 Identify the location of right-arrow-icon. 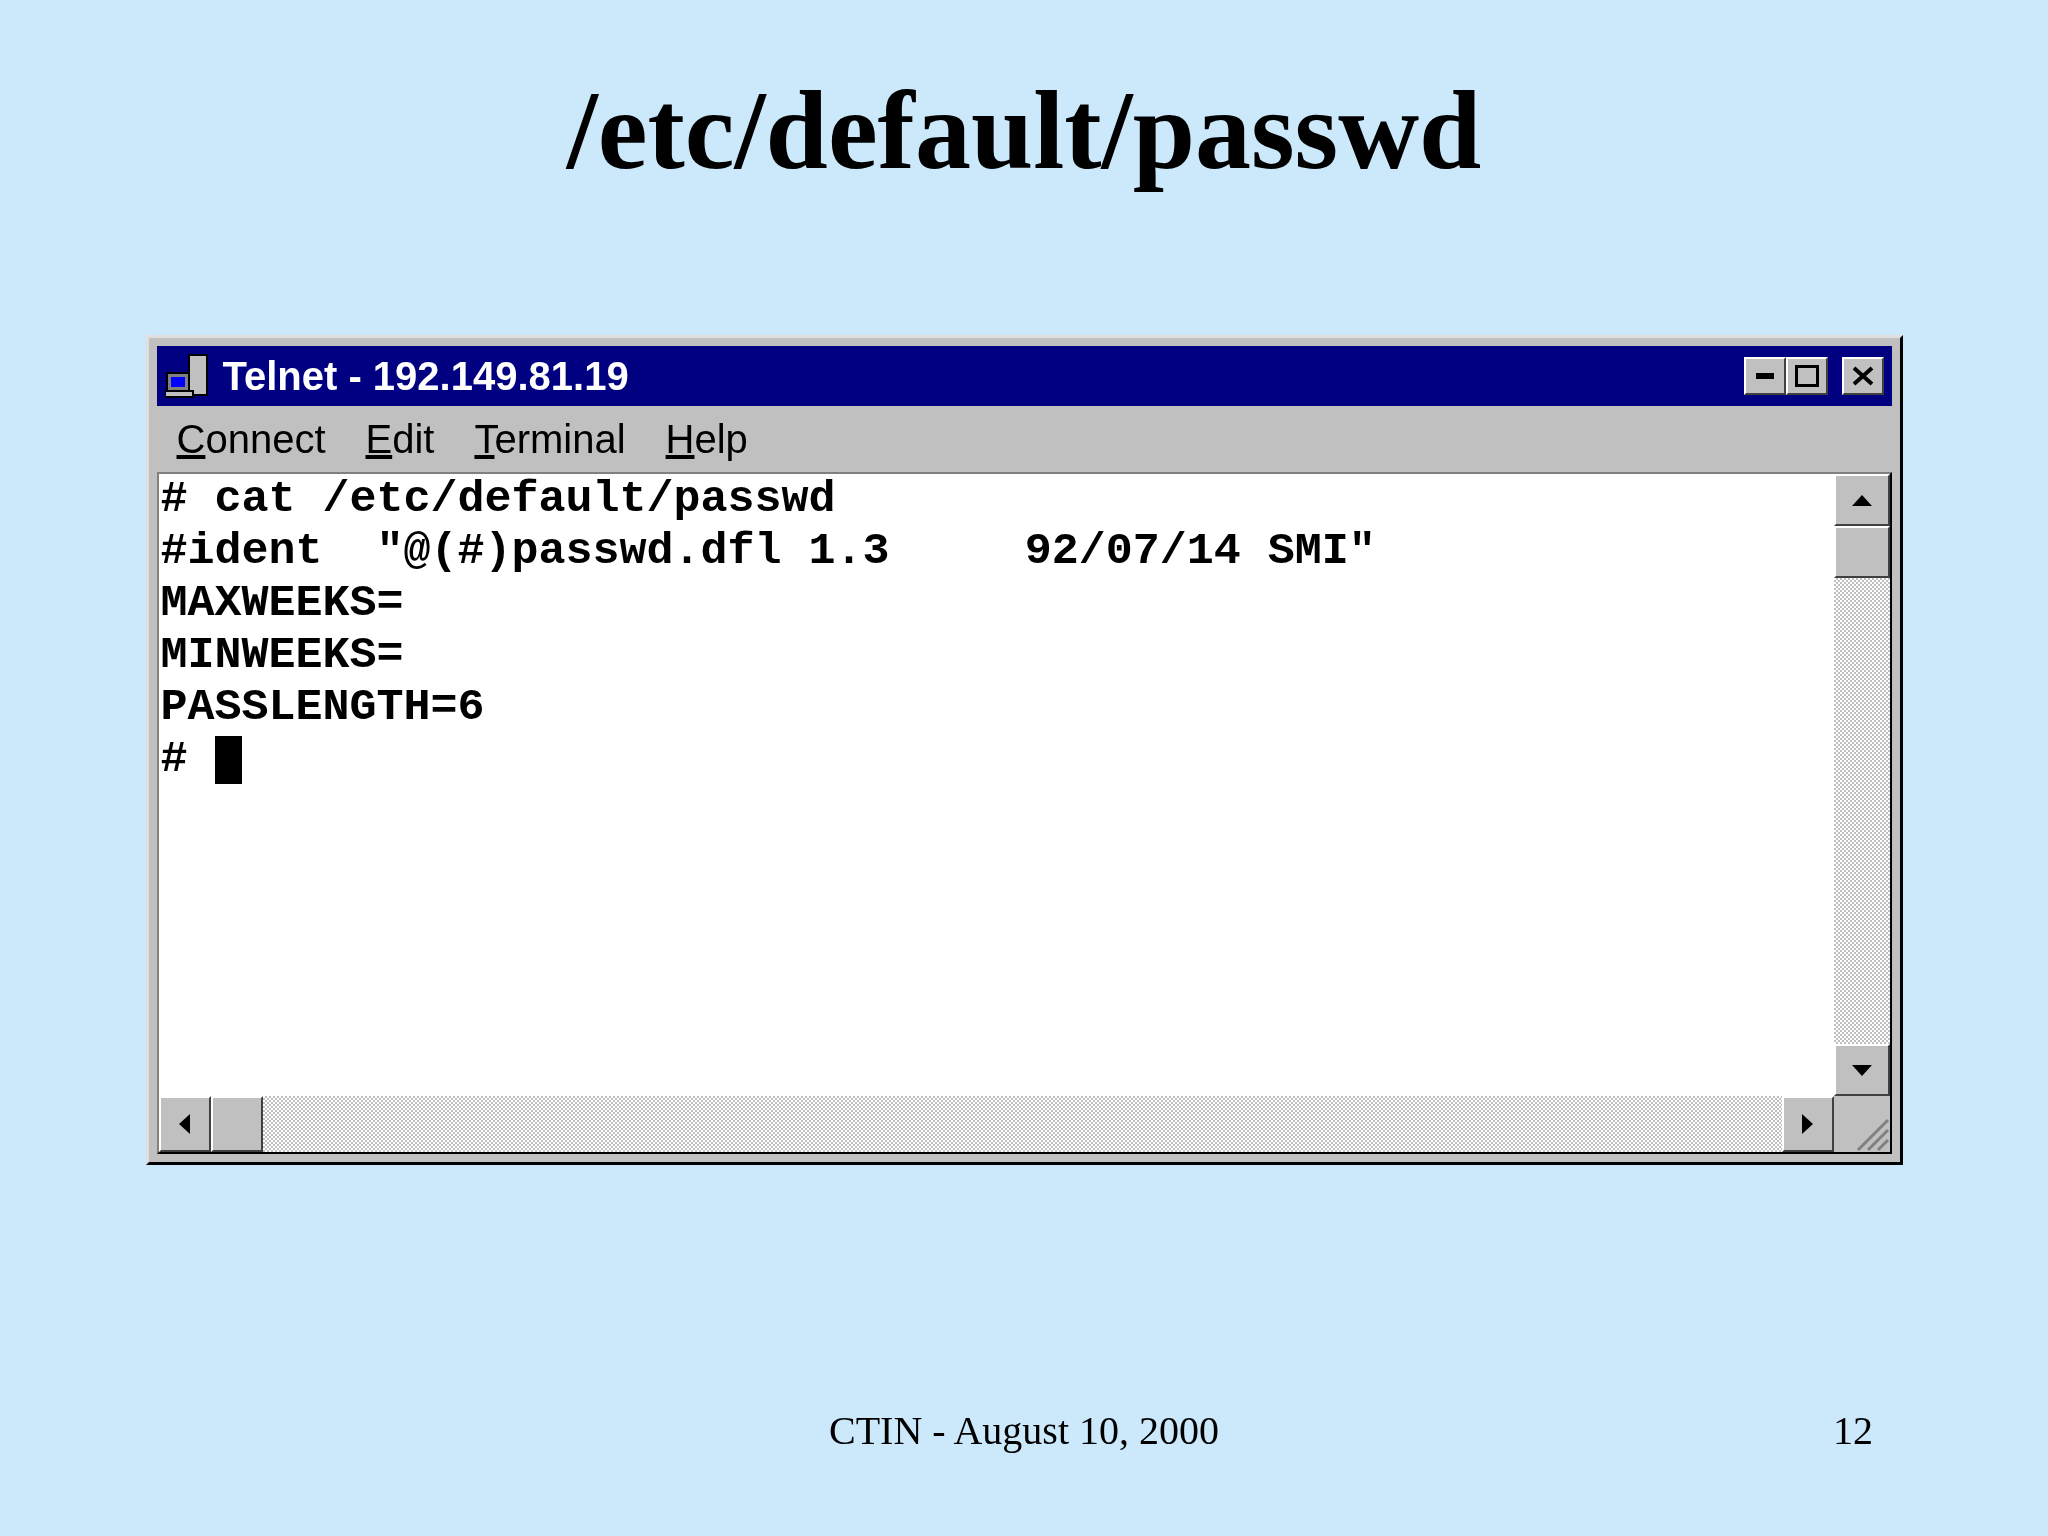
(1807, 1124).